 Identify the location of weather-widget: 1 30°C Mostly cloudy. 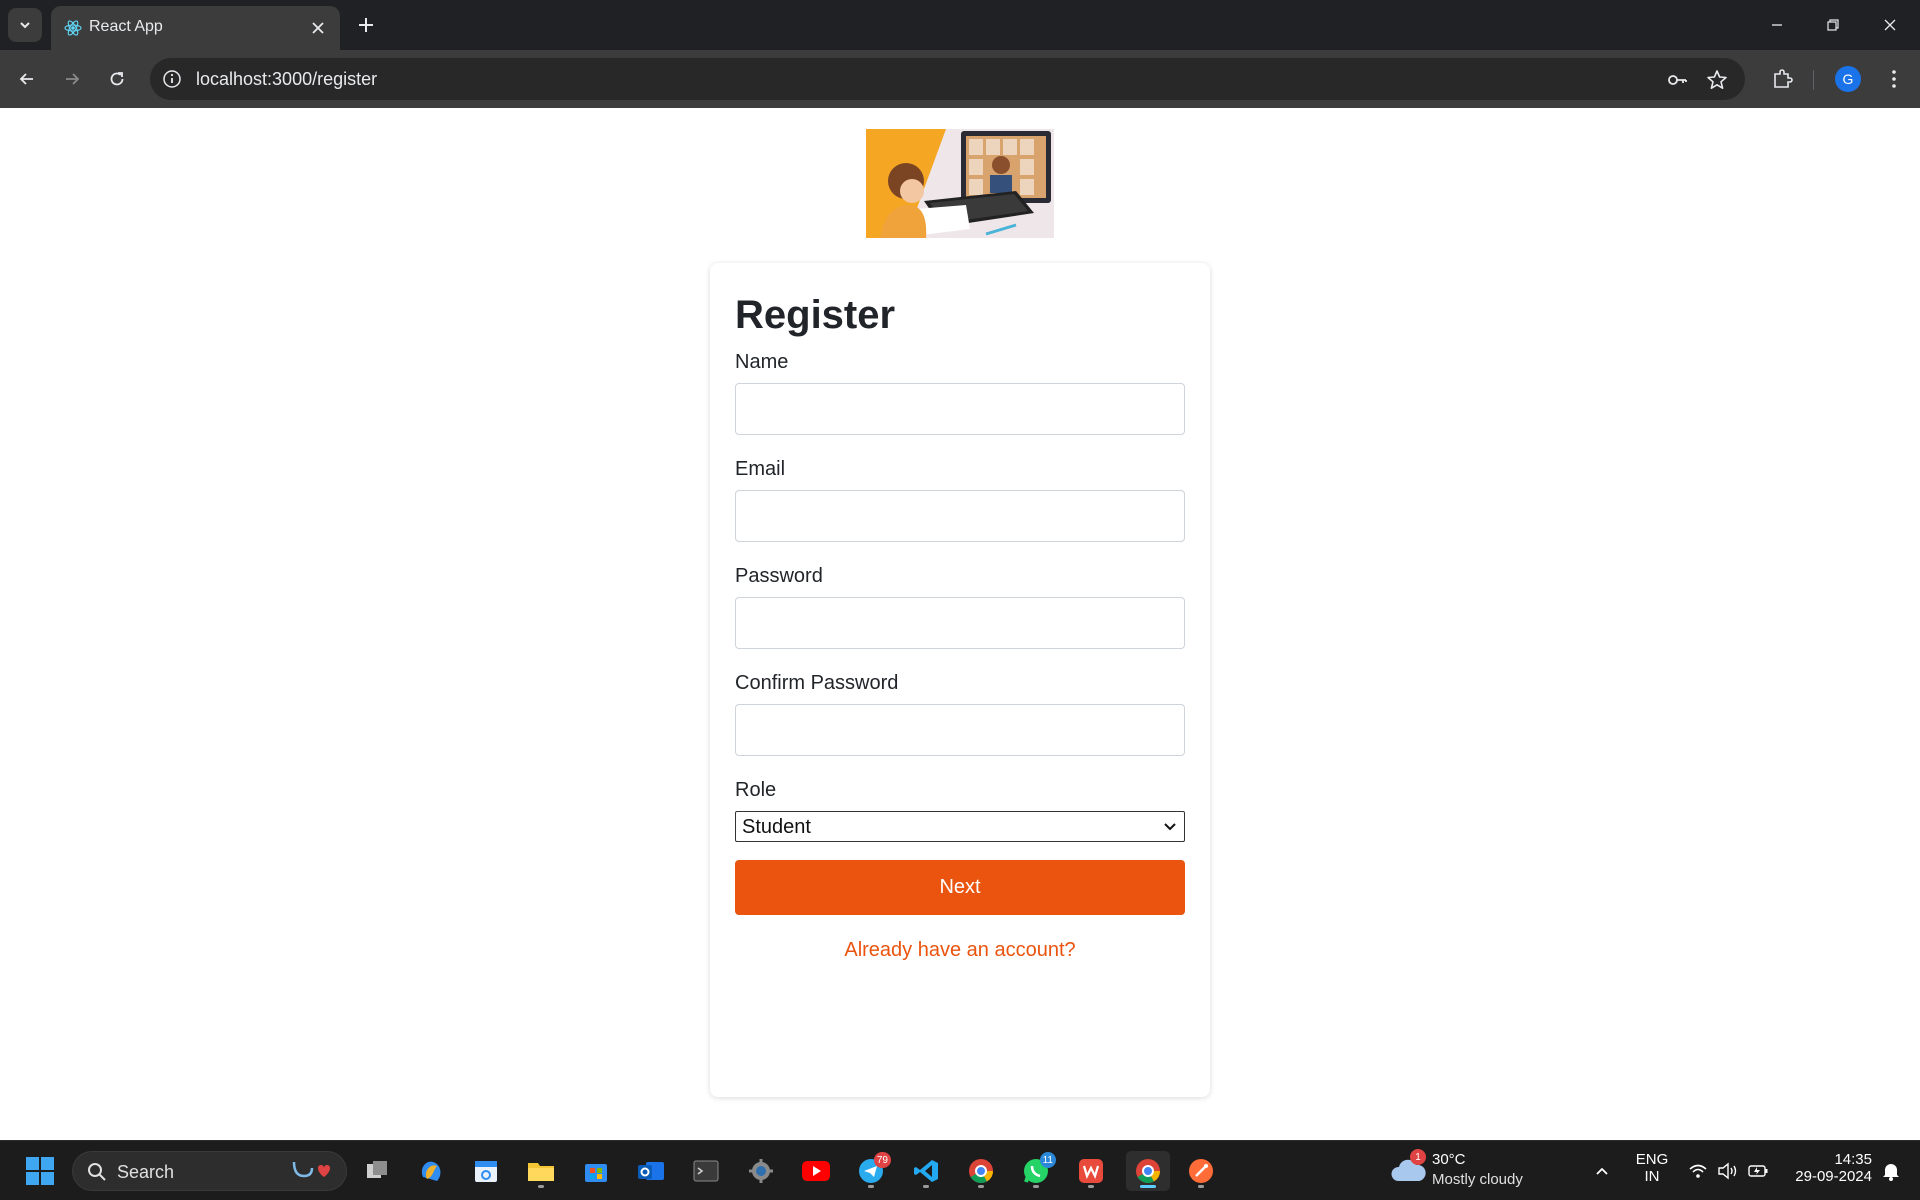
(1465, 1171).